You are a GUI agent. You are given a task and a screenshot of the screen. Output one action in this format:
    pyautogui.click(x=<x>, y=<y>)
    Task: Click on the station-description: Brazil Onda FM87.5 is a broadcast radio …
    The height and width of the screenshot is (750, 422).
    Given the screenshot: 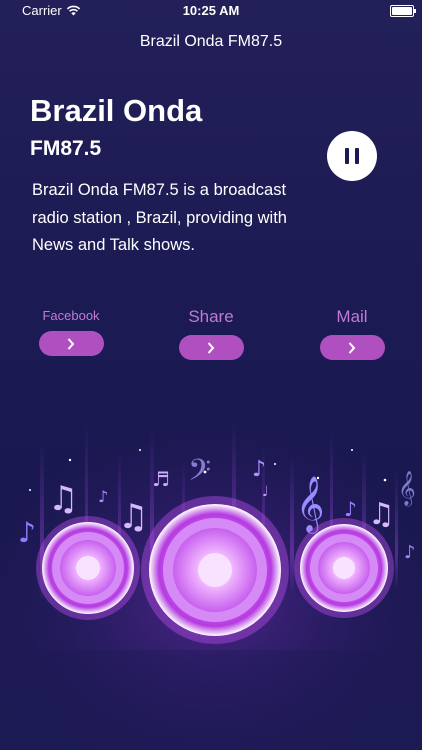 What is the action you would take?
    pyautogui.click(x=159, y=217)
    